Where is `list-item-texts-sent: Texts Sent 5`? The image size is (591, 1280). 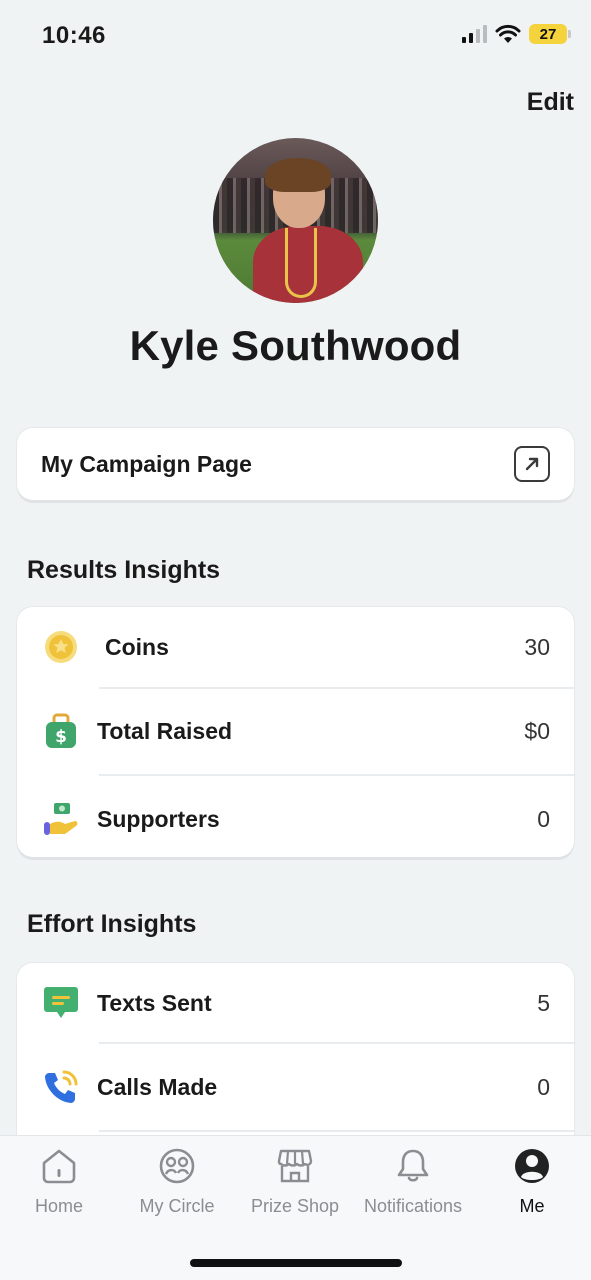 list-item-texts-sent: Texts Sent 5 is located at coordinates (295, 1003).